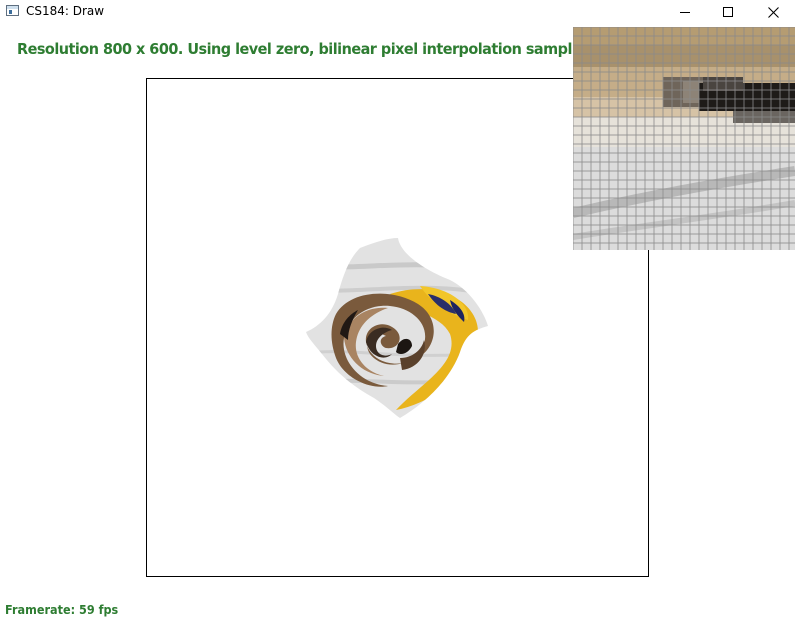 The height and width of the screenshot is (623, 795). What do you see at coordinates (397, 328) in the screenshot?
I see `swirled-texture-image` at bounding box center [397, 328].